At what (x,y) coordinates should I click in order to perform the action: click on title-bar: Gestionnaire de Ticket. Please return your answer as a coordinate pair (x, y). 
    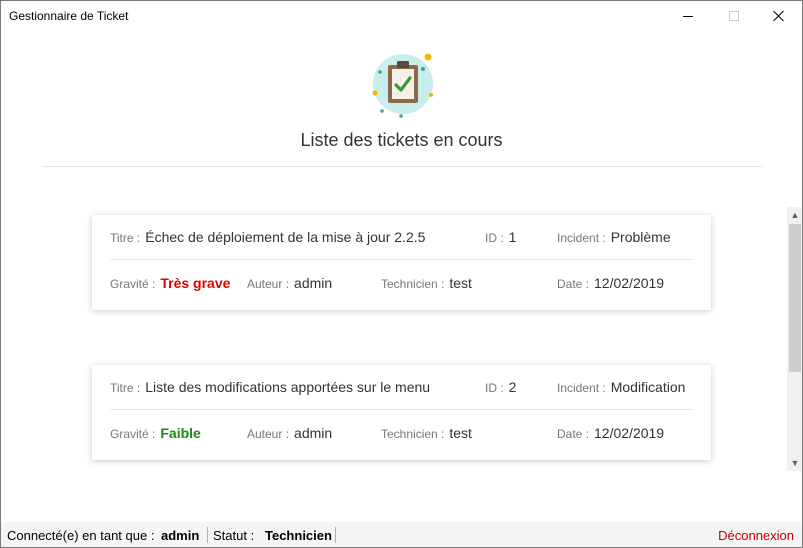
    Looking at the image, I should click on (401, 16).